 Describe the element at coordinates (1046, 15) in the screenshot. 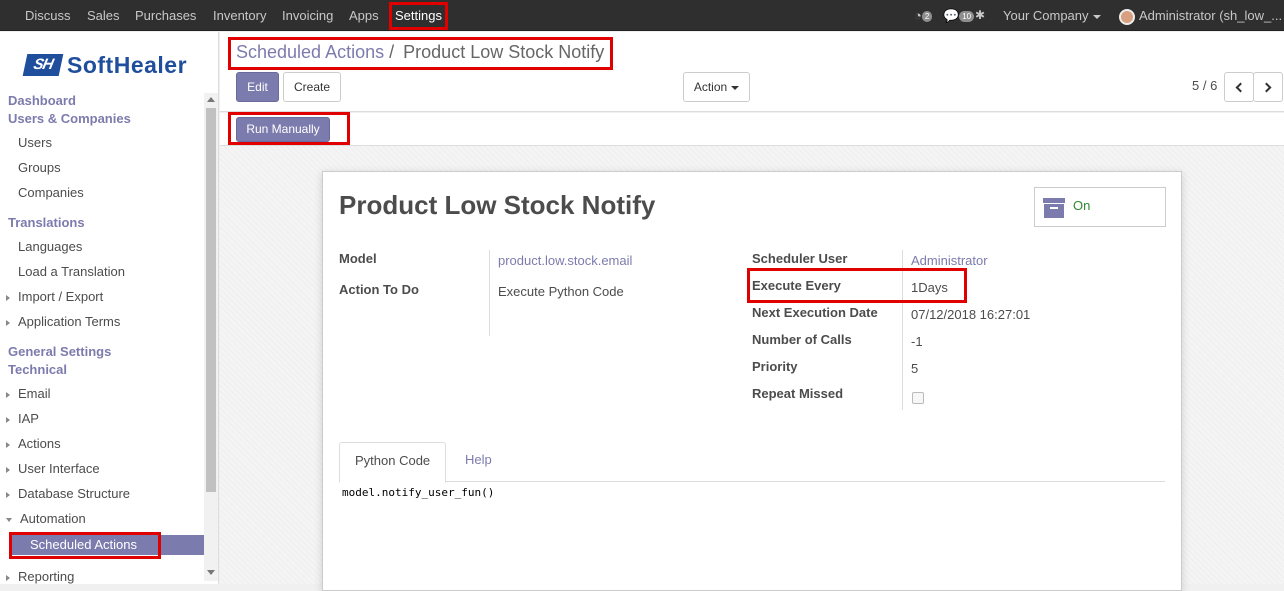

I see `company-name: Your Company` at that location.